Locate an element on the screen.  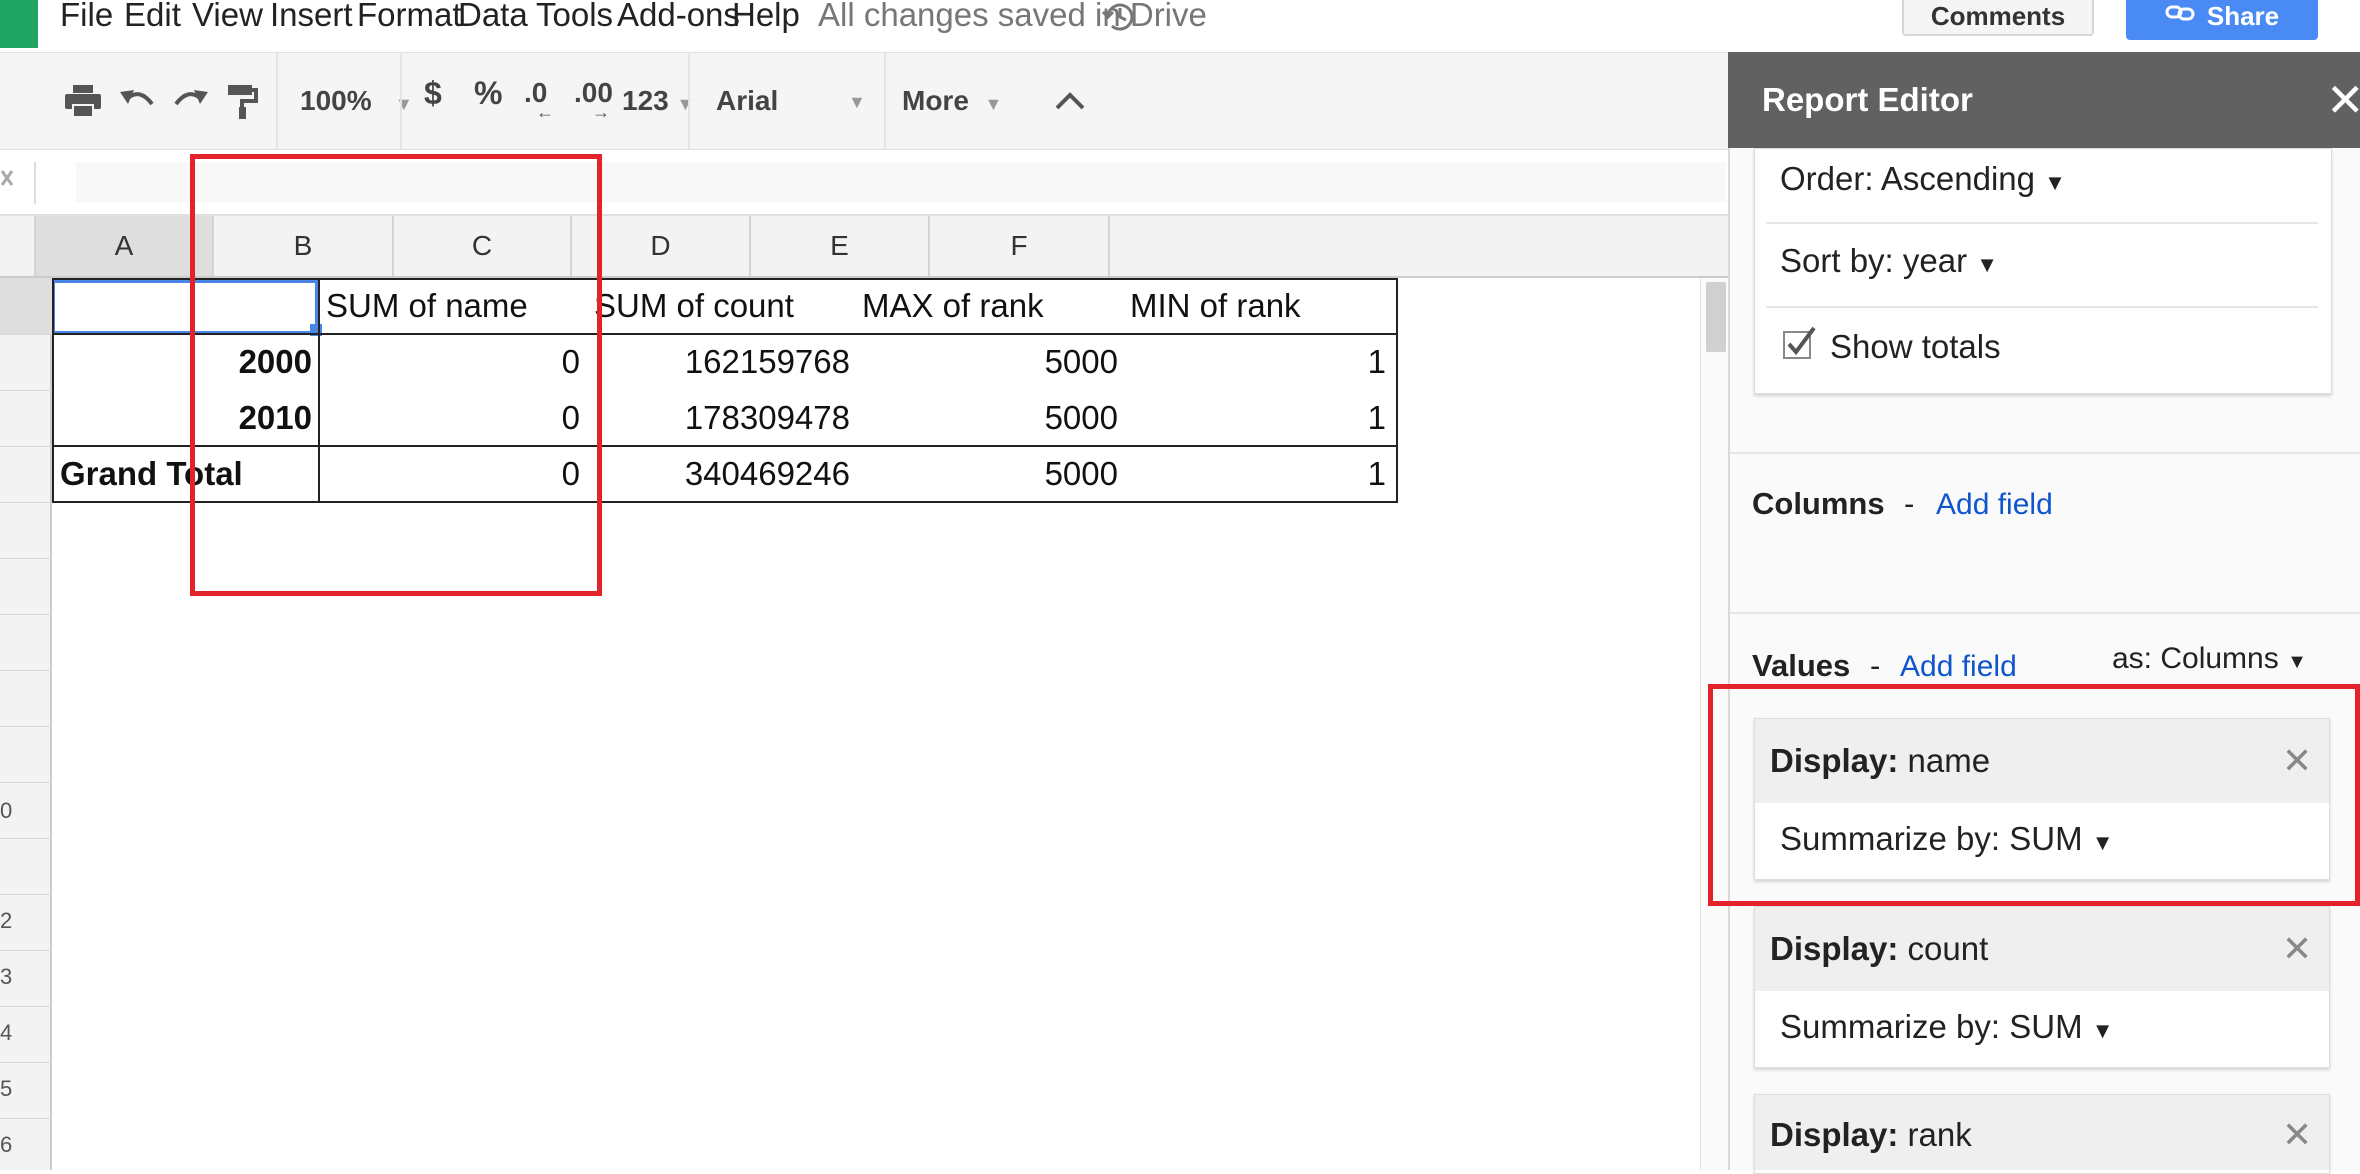
order-dropdown: Order: Ascending ▼ is located at coordinates (1923, 179).